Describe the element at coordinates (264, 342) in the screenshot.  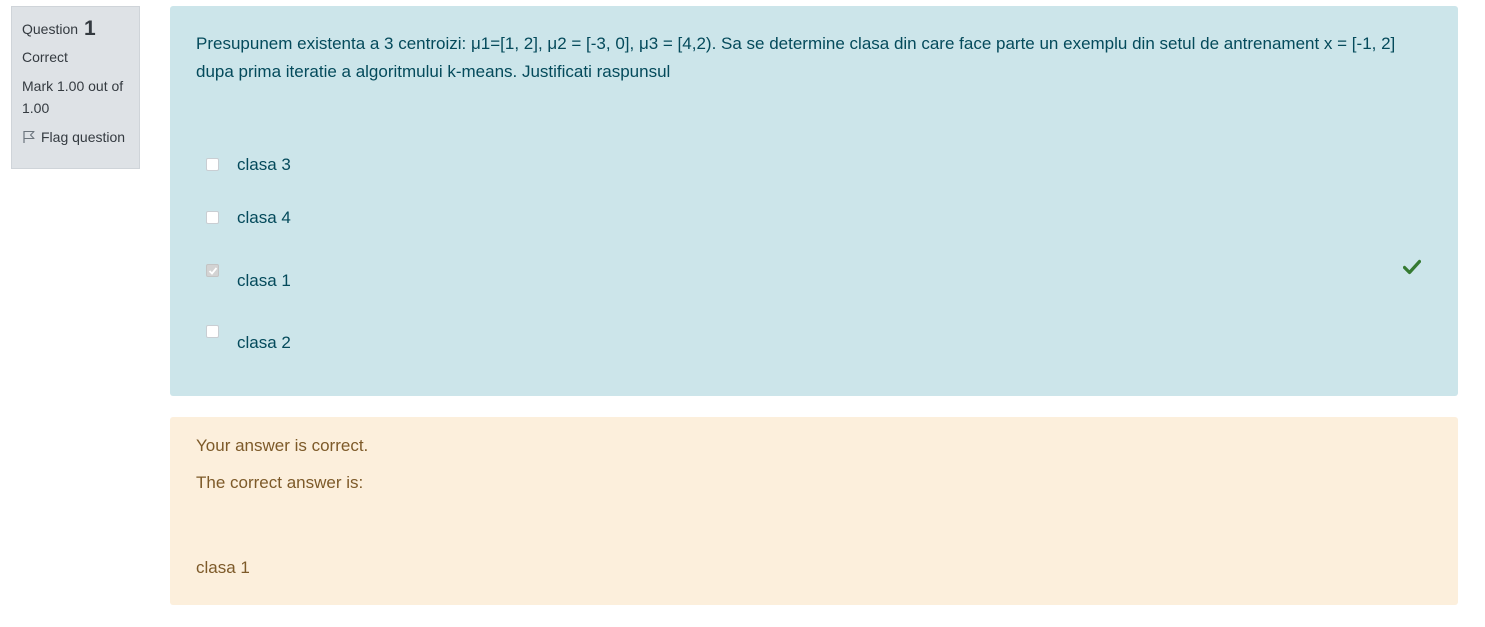
I see `answer-label: clasa 2` at that location.